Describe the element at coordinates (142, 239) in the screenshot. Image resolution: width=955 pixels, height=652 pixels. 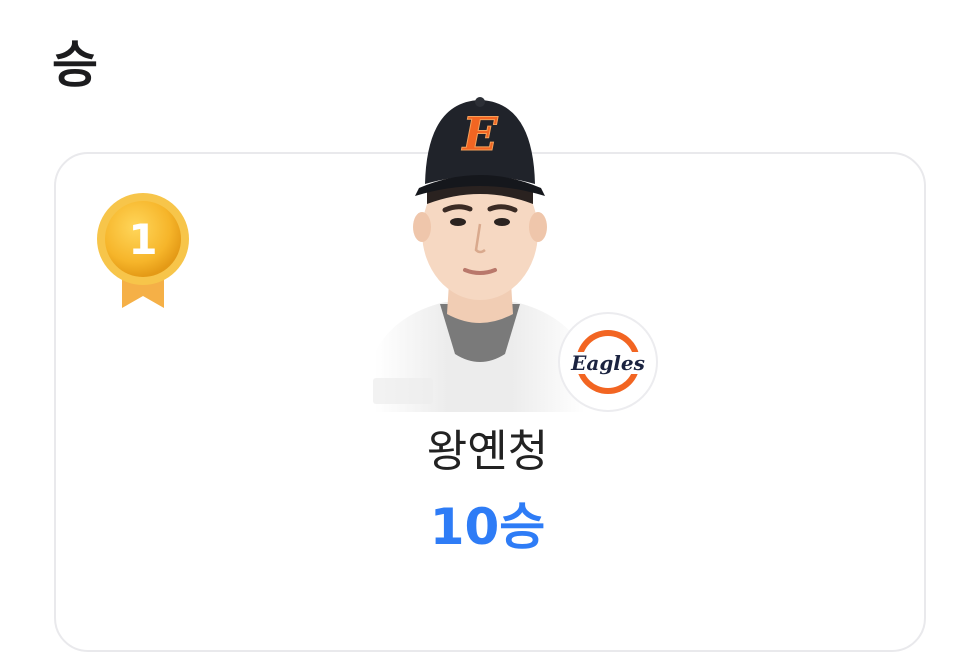
I see `medal-rank-text: 1` at that location.